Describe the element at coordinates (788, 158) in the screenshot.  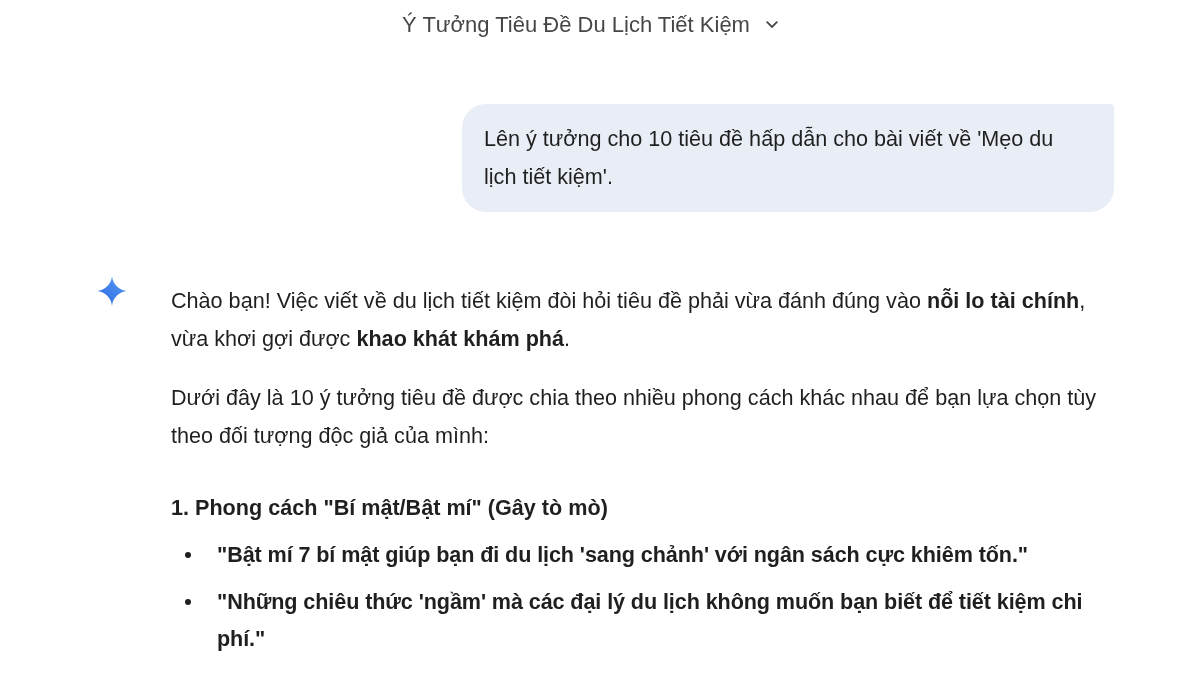
I see `user-message-bubble: Lên ý tưởng cho 10 tiêu đề hấp dẫn cho bài viết về 'Mẹo du lịch tiết kiệm'.` at that location.